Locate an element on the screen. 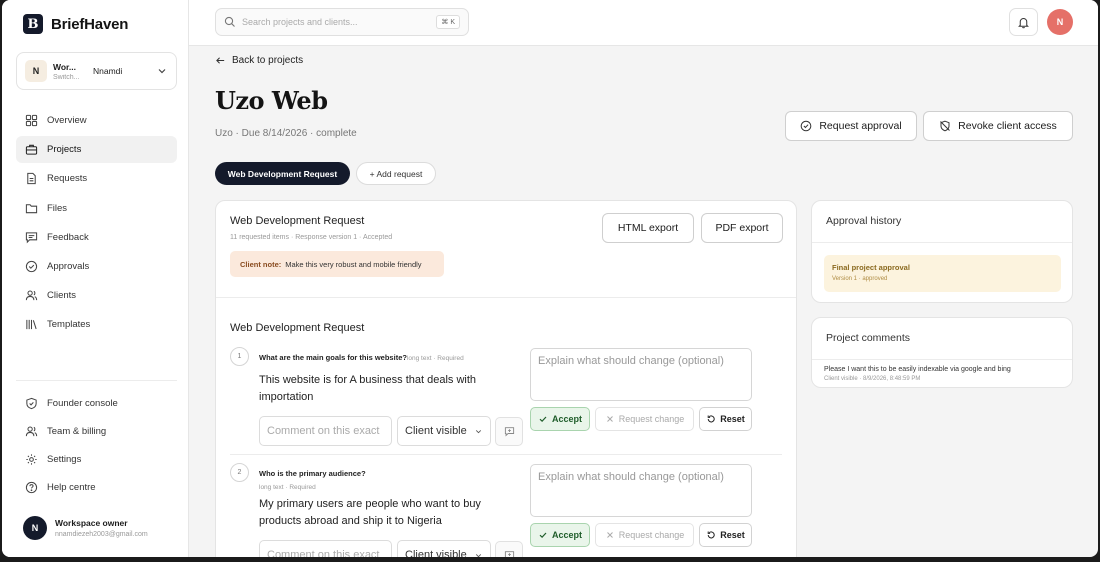  sidebar-item-team-billing: Team & billing is located at coordinates (96, 431).